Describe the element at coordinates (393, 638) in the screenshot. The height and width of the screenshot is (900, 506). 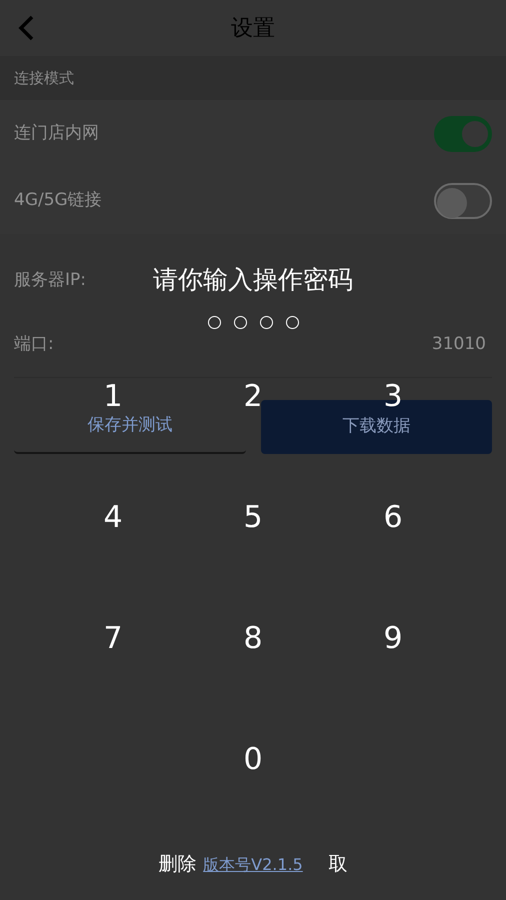
I see `keypad-key: 9` at that location.